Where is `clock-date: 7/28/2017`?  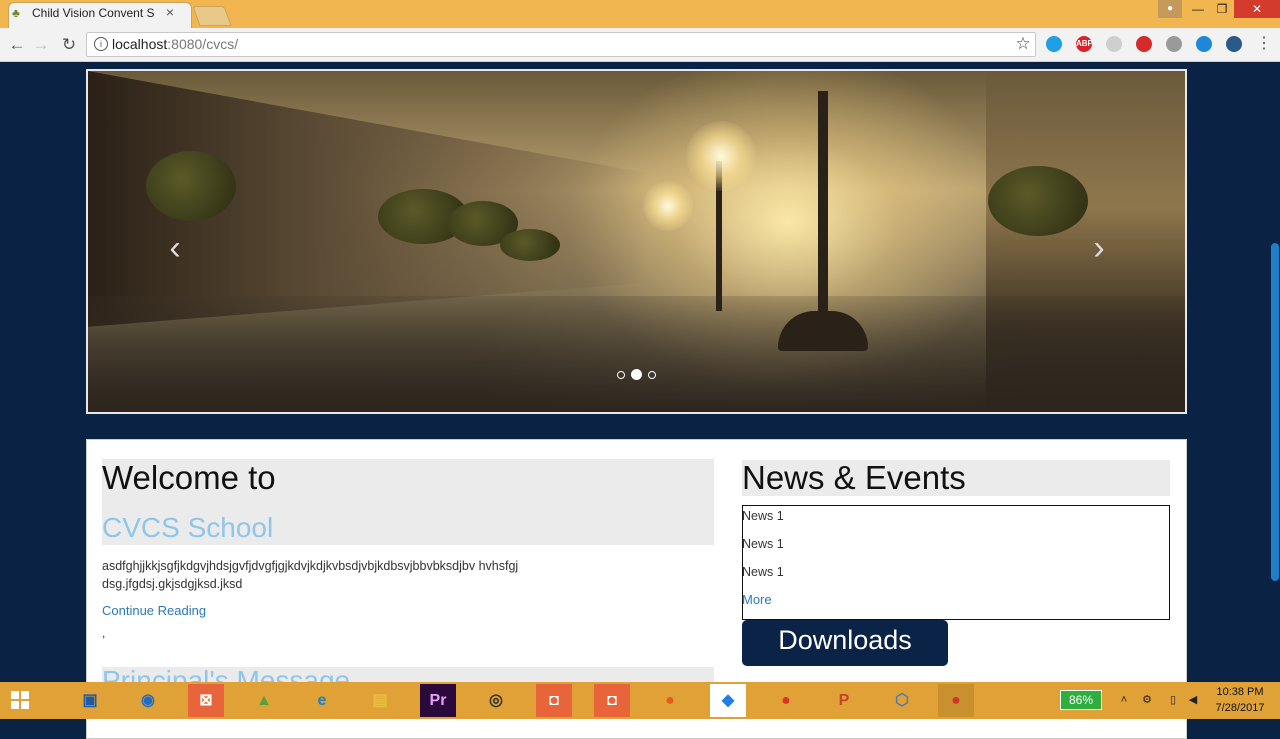
clock-date: 7/28/2017 is located at coordinates (1240, 708).